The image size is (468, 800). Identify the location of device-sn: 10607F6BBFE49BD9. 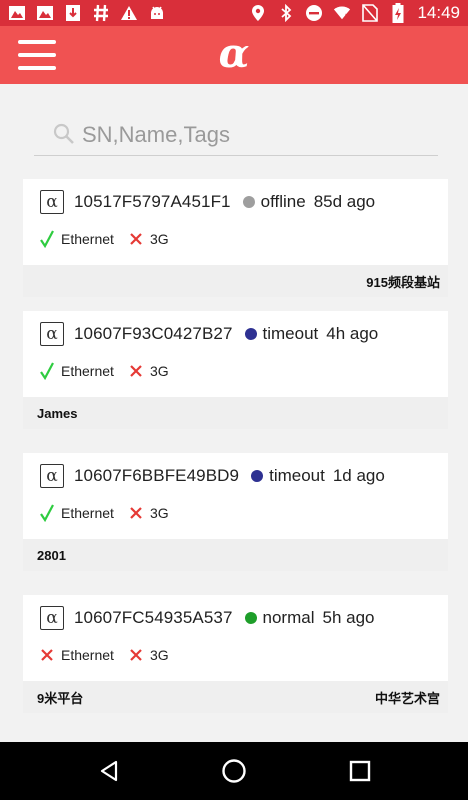
(157, 475).